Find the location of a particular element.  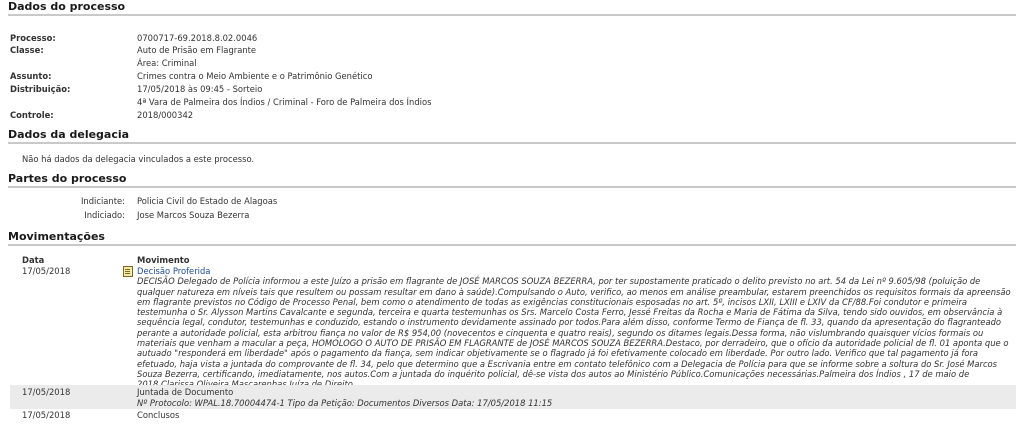

section-title-dados-processo: Dados do processo is located at coordinates (512, 8).